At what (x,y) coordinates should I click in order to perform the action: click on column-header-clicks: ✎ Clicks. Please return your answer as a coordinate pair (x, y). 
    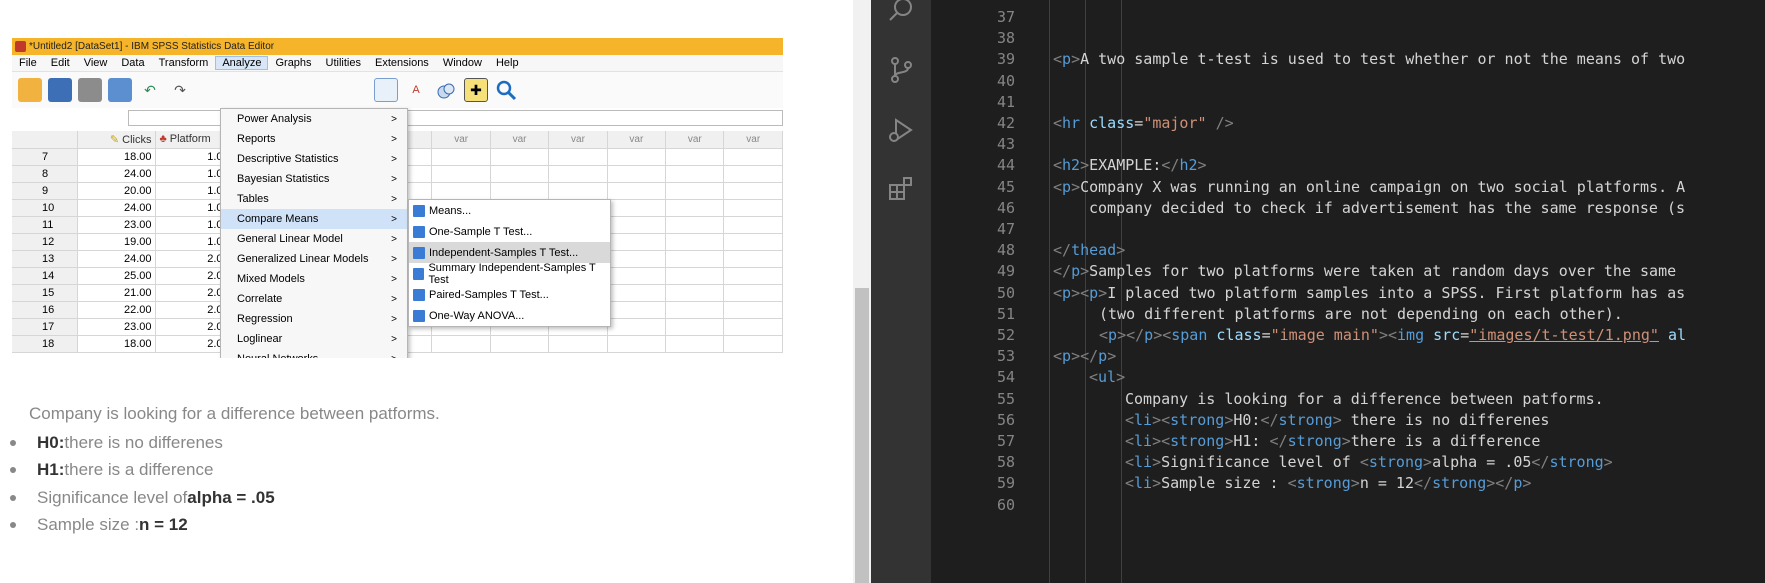
    Looking at the image, I should click on (117, 140).